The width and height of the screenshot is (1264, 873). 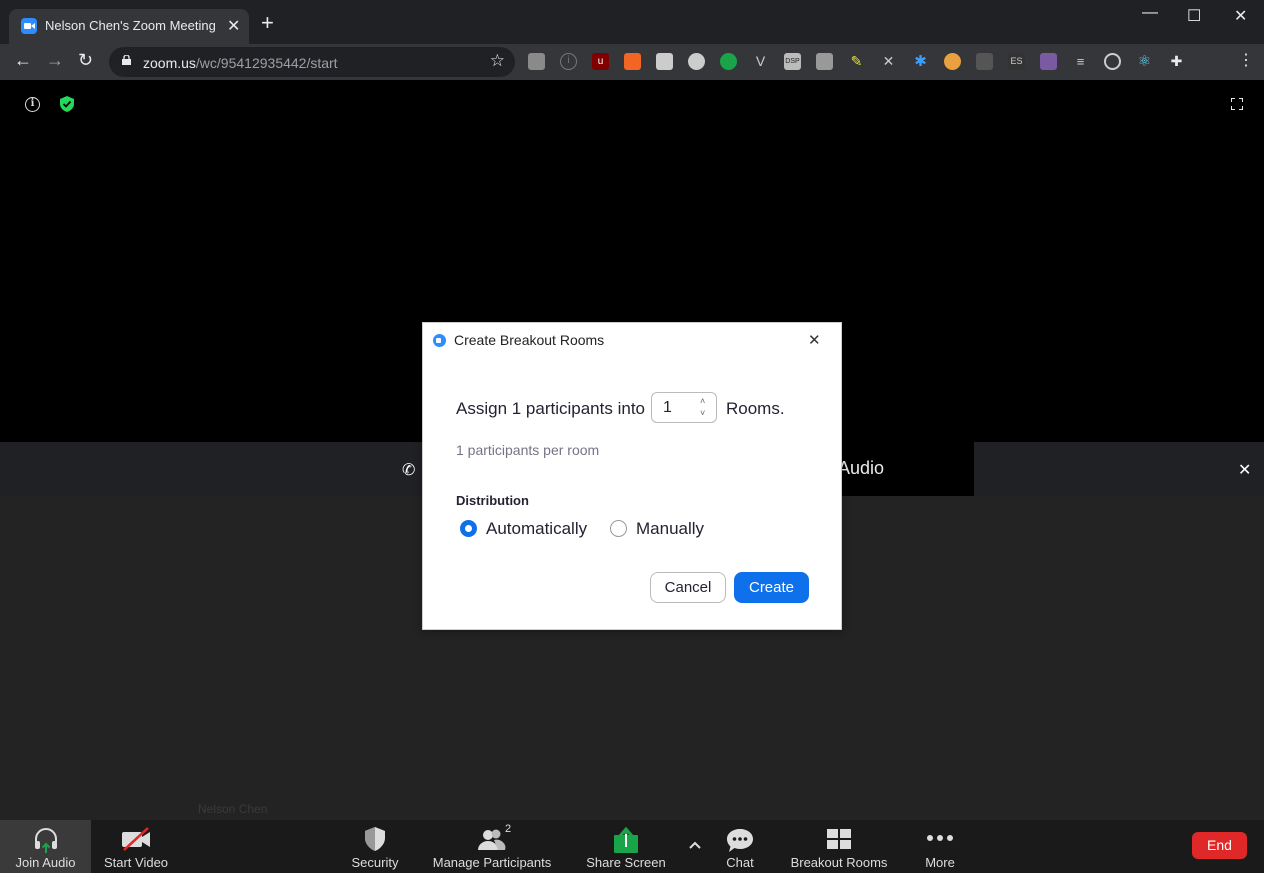 I want to click on chat-icon, so click(x=740, y=840).